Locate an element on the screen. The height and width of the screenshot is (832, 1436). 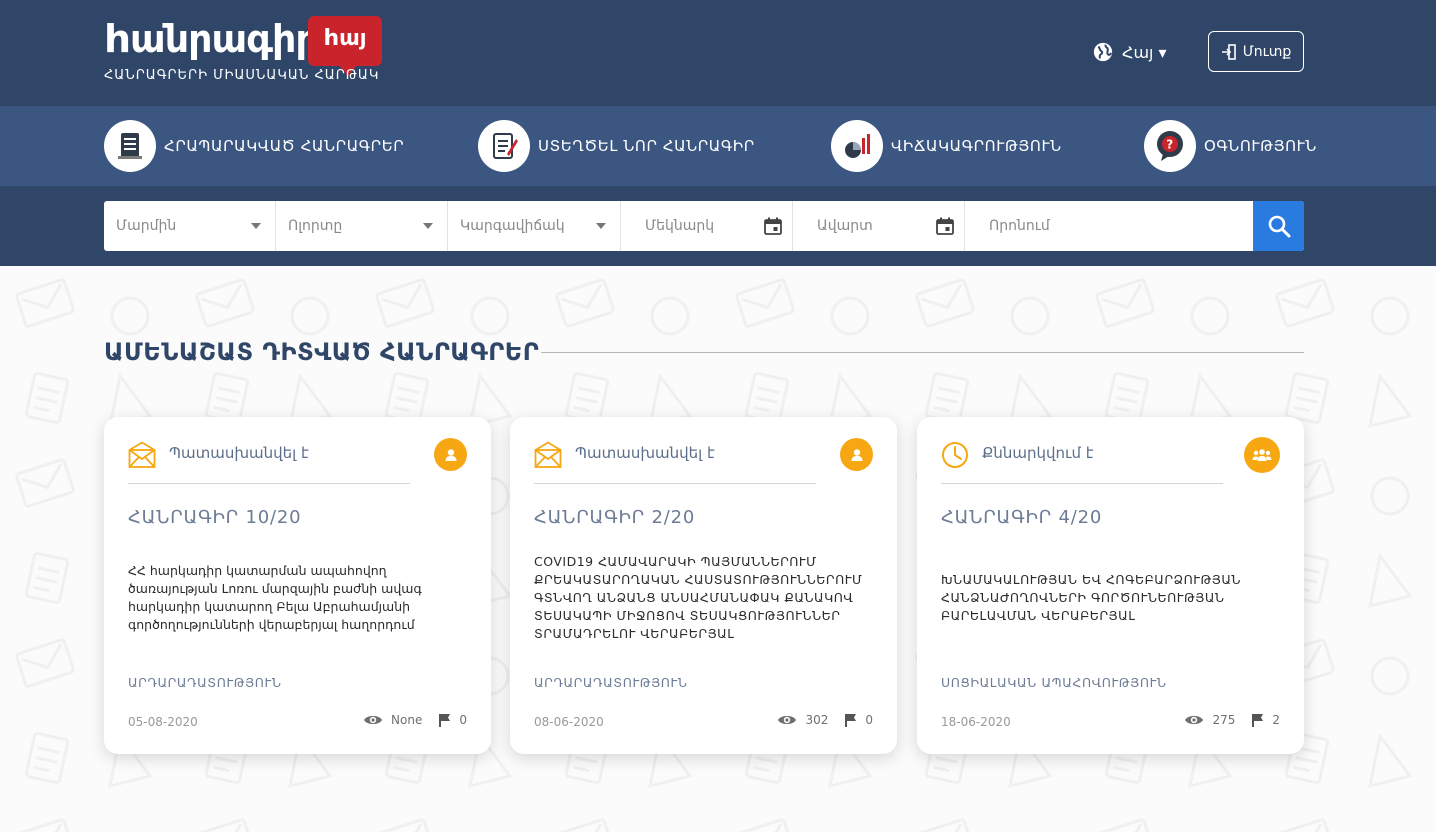
search-input: Որոնում is located at coordinates (1109, 226).